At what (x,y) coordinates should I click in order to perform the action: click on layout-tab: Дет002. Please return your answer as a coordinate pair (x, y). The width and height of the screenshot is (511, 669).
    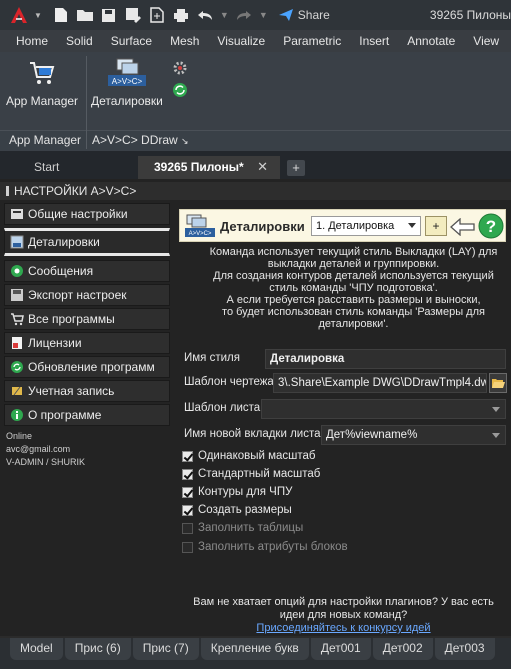
    Looking at the image, I should click on (402, 649).